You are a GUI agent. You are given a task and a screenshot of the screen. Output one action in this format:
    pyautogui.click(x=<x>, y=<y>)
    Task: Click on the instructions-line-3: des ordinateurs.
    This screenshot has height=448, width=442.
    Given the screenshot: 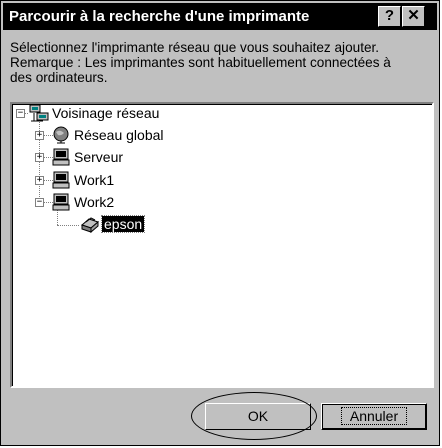 What is the action you would take?
    pyautogui.click(x=59, y=77)
    